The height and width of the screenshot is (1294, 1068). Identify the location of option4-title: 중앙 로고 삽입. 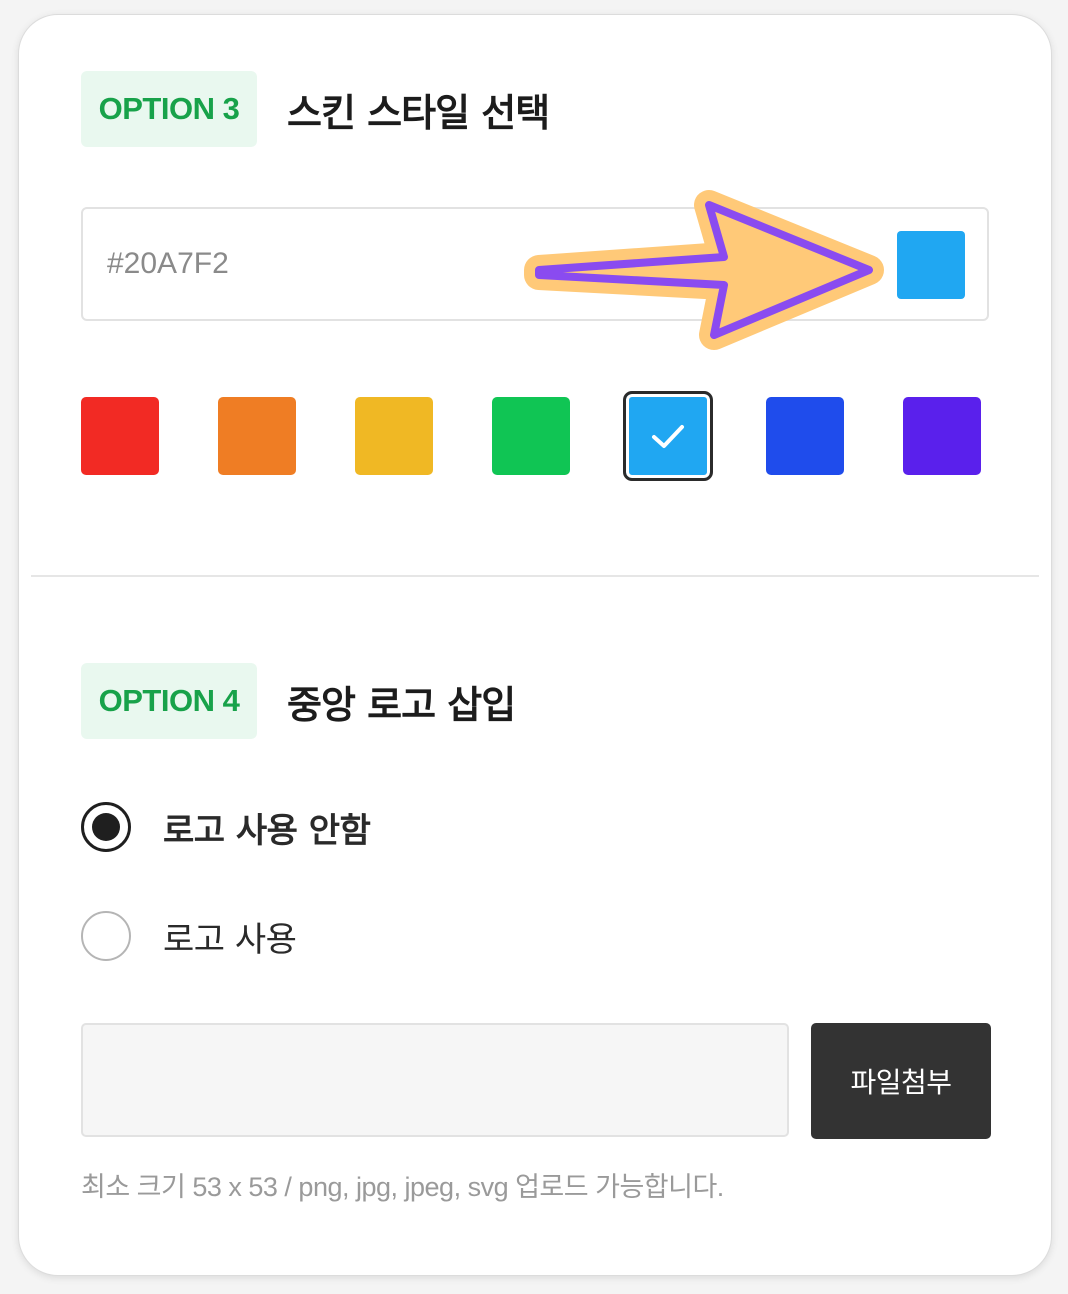
(401, 704).